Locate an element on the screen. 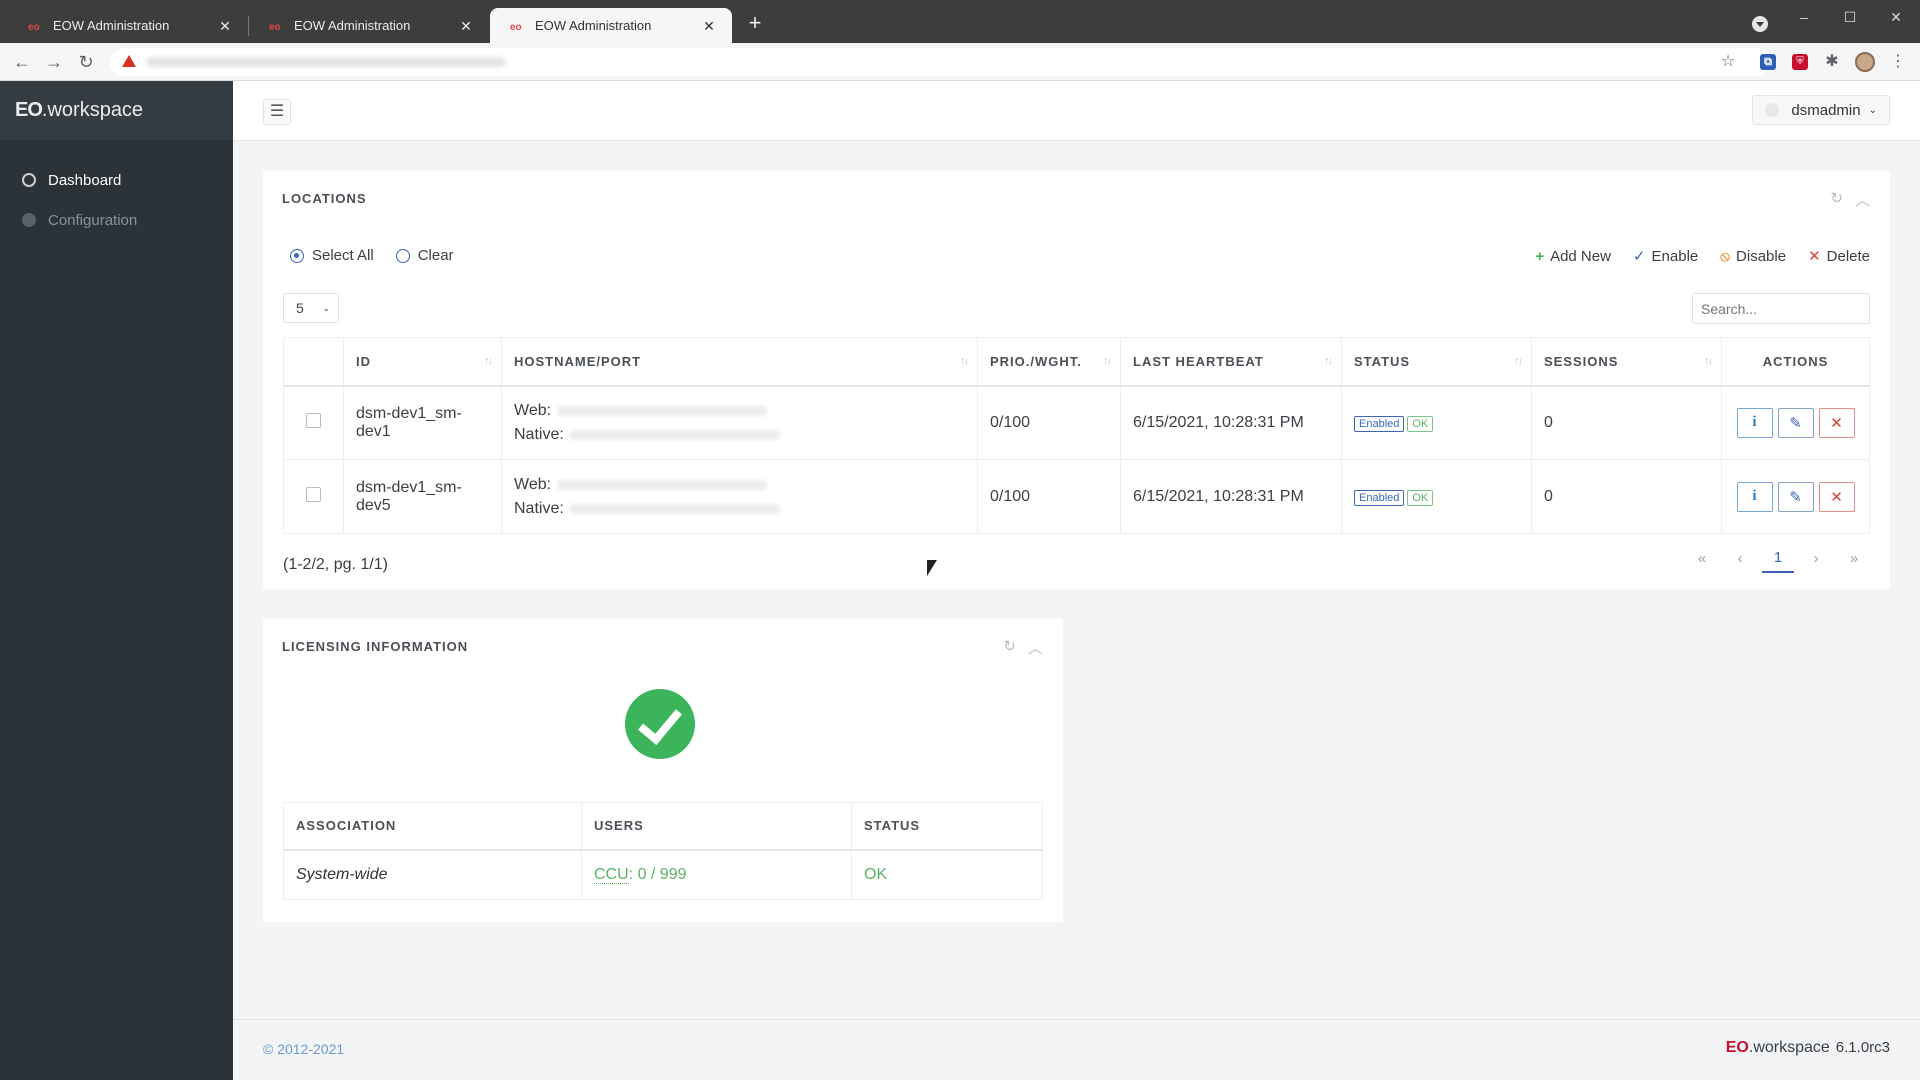  actions-cell: i ✎ ✕ is located at coordinates (1795, 422).